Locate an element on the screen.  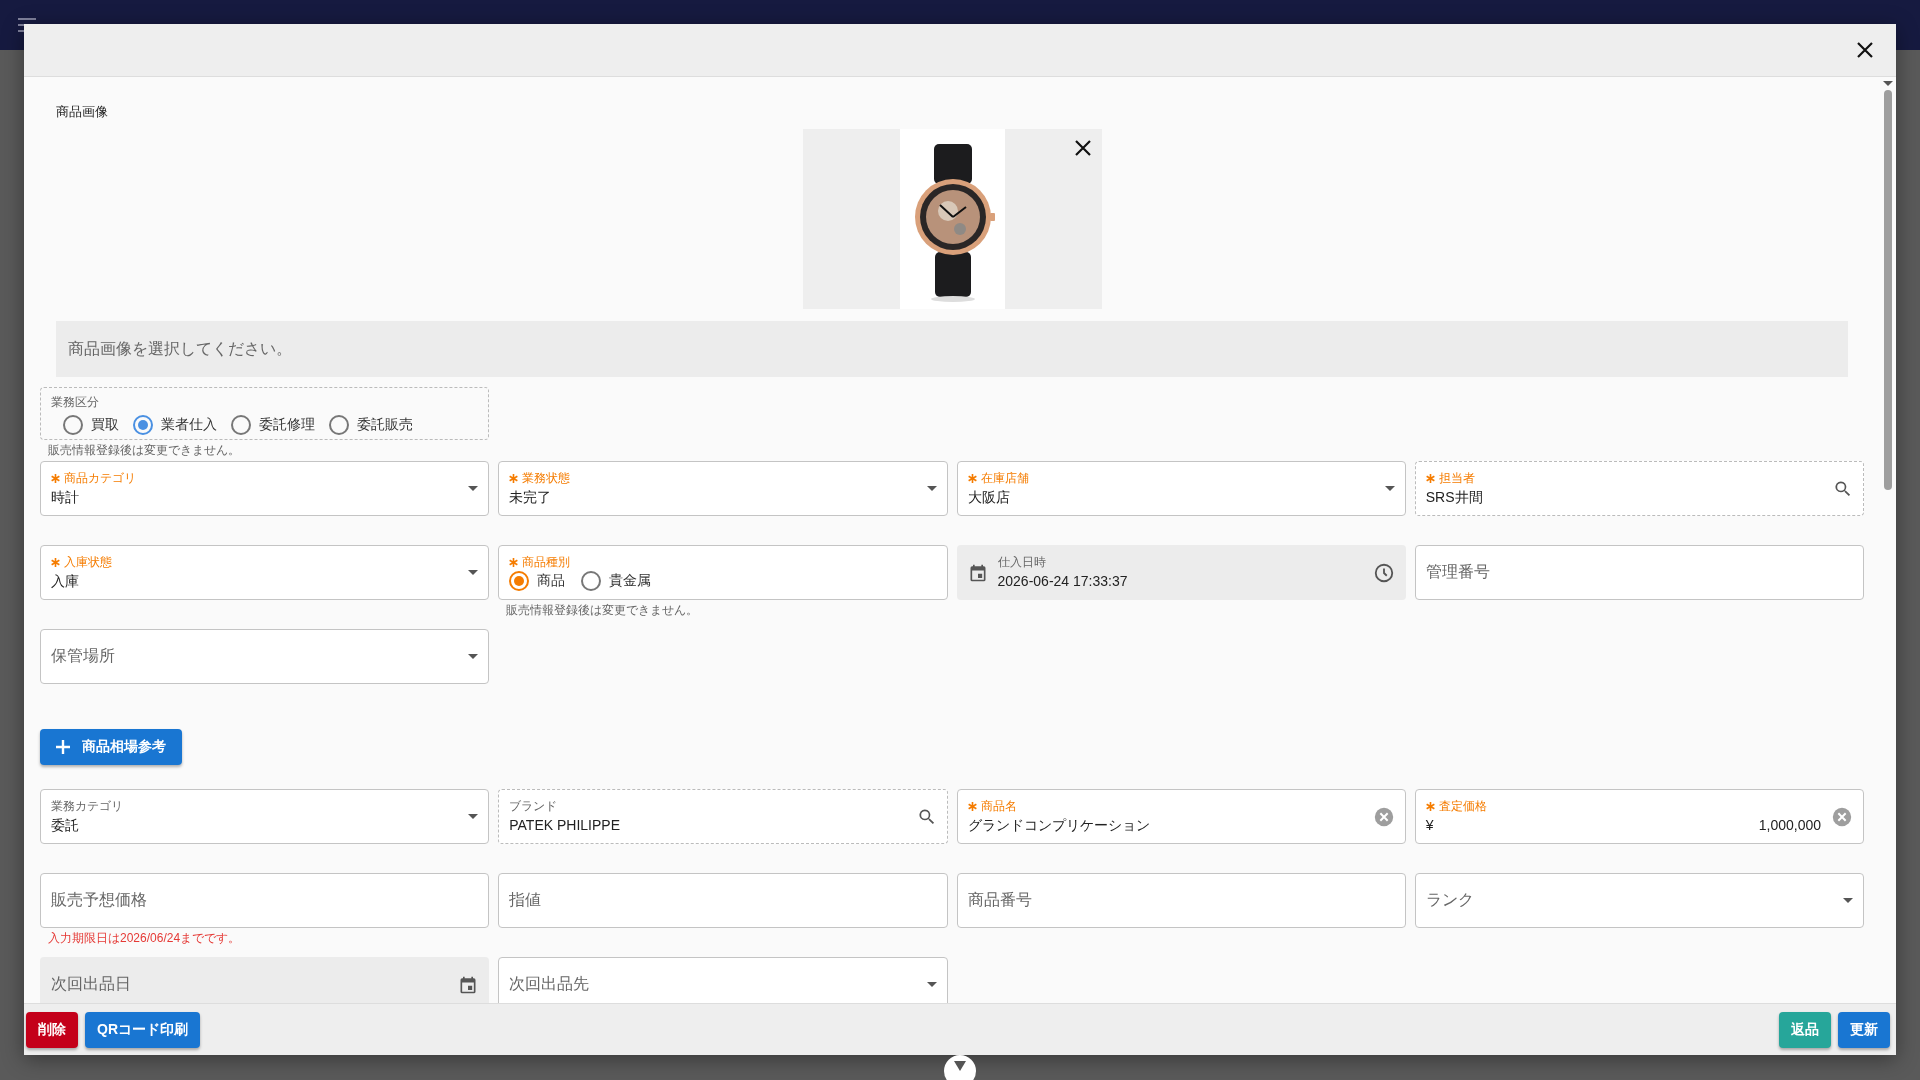
radio-option: 買取 is located at coordinates (91, 425).